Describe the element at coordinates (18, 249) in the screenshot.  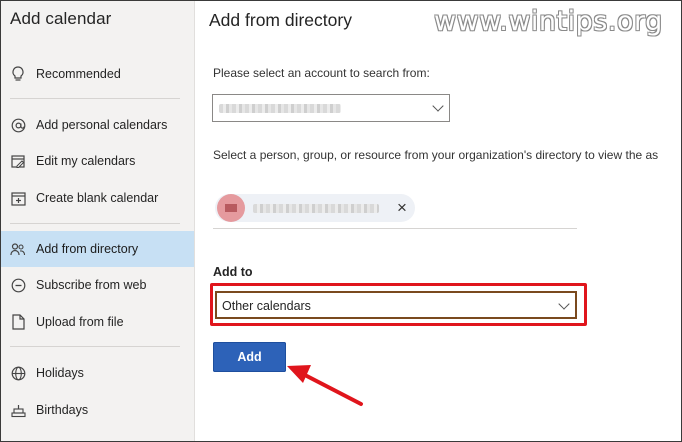
I see `people-icon` at that location.